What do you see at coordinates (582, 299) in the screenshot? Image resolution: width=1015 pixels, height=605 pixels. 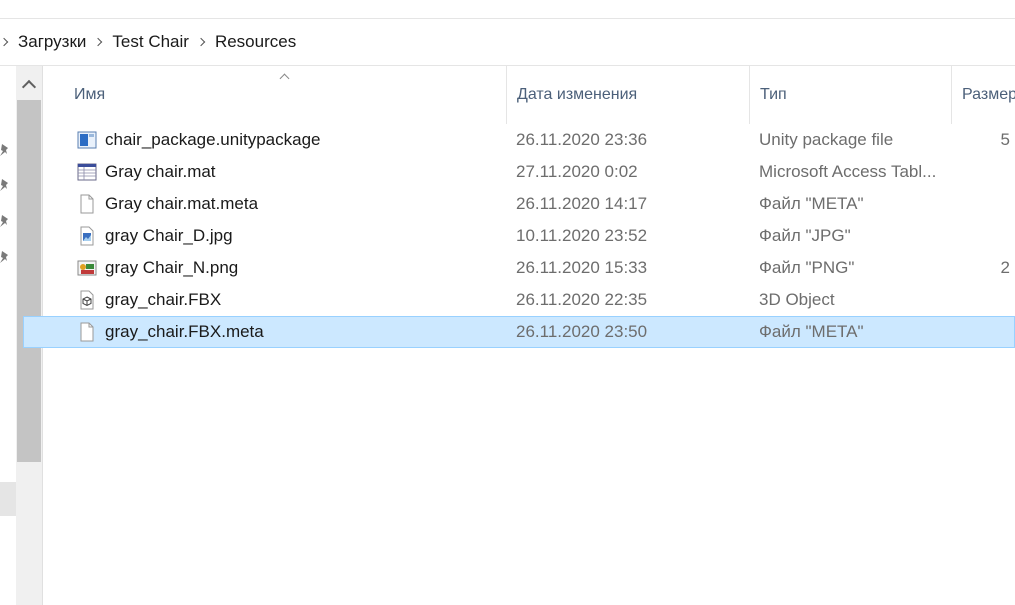 I see `file-date: 26.11.2020 22:35` at bounding box center [582, 299].